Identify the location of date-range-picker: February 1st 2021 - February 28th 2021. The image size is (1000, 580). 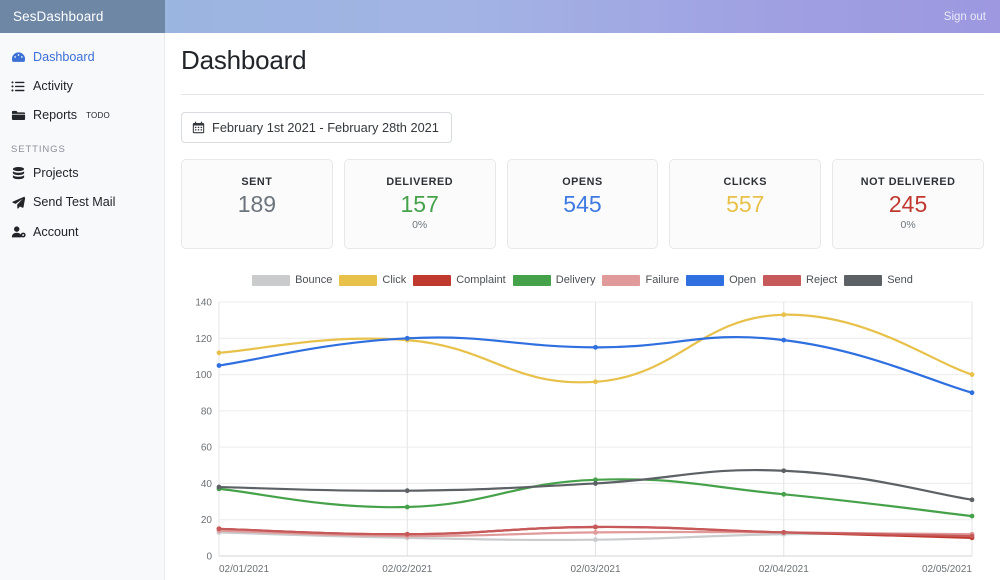
(316, 127).